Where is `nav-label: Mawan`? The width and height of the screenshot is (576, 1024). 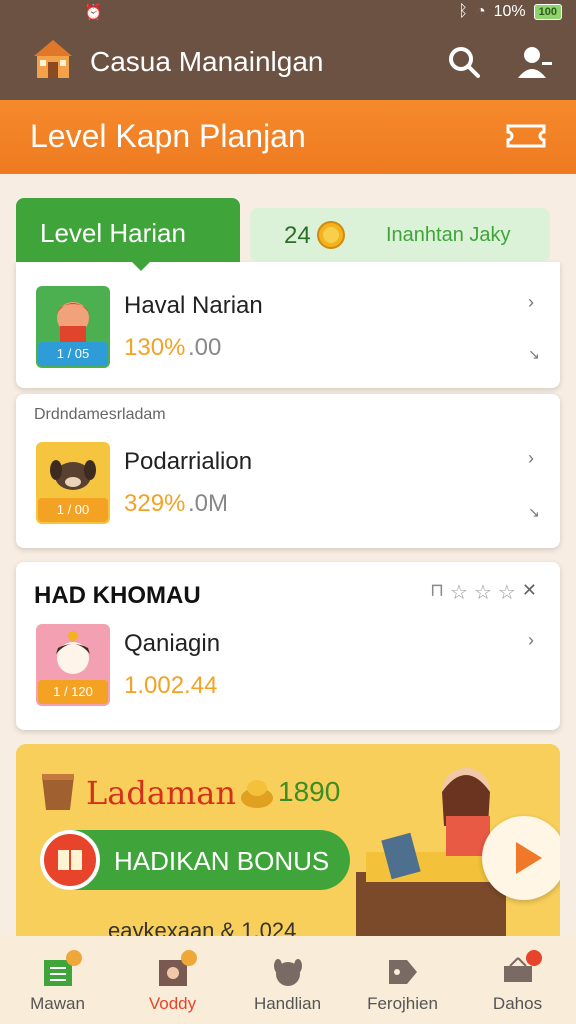 nav-label: Mawan is located at coordinates (57, 1003).